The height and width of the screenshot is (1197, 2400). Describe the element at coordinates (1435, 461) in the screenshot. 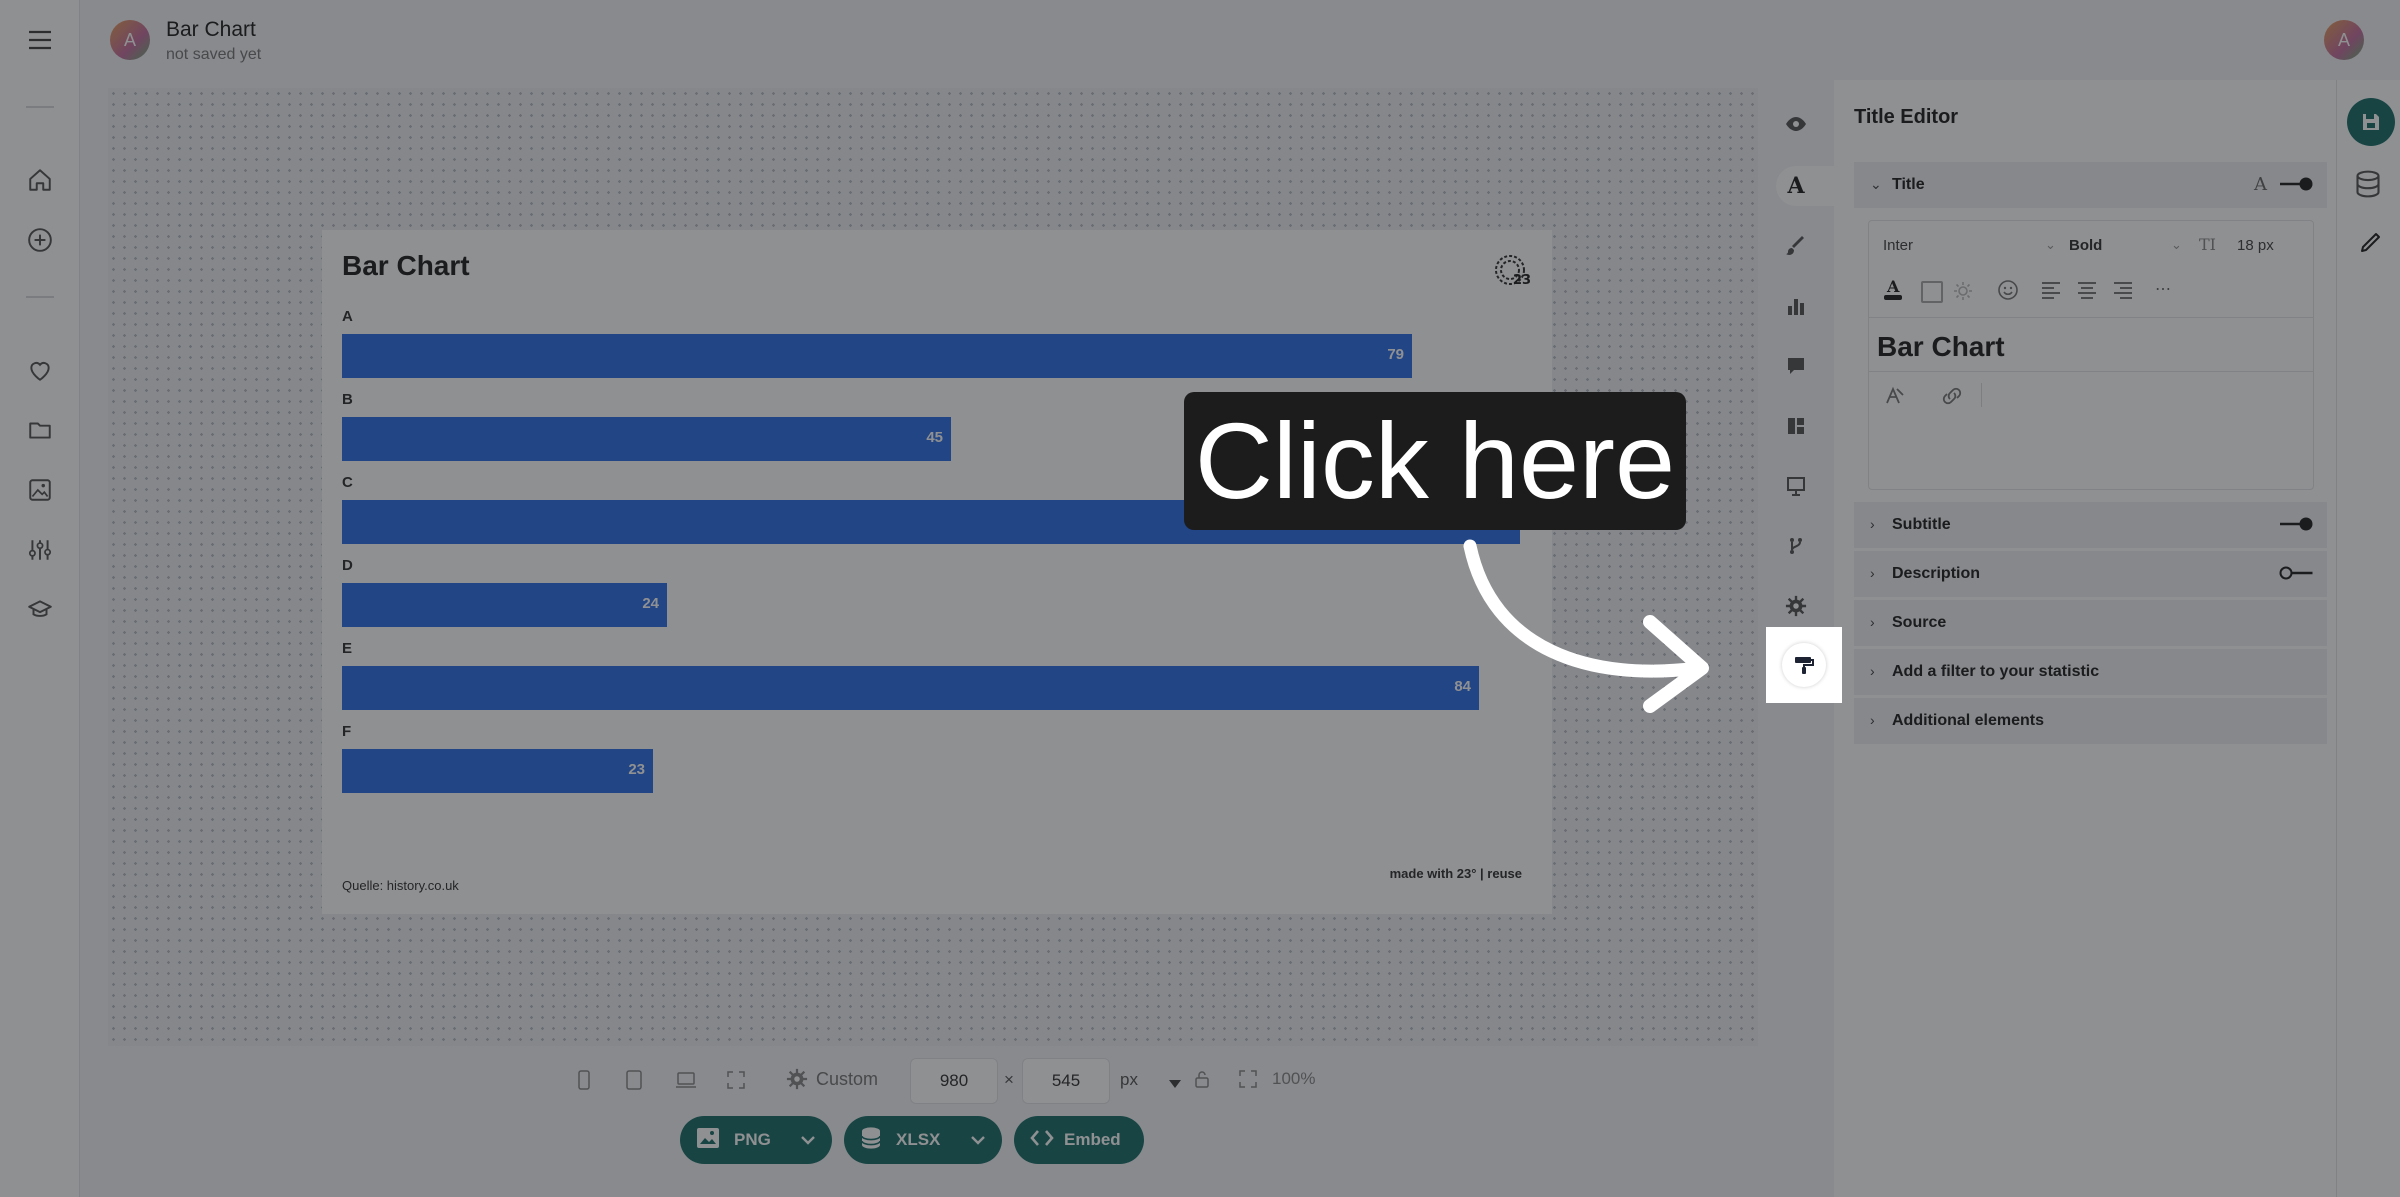

I see `click-here-callout: Click here` at that location.